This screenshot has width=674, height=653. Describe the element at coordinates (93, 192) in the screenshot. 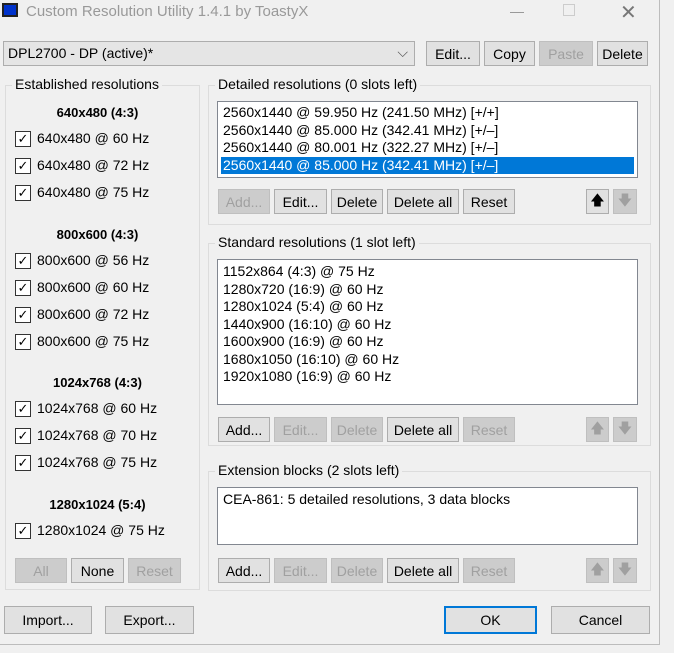

I see `checkbox-label: 640x480 @ 75 Hz` at that location.